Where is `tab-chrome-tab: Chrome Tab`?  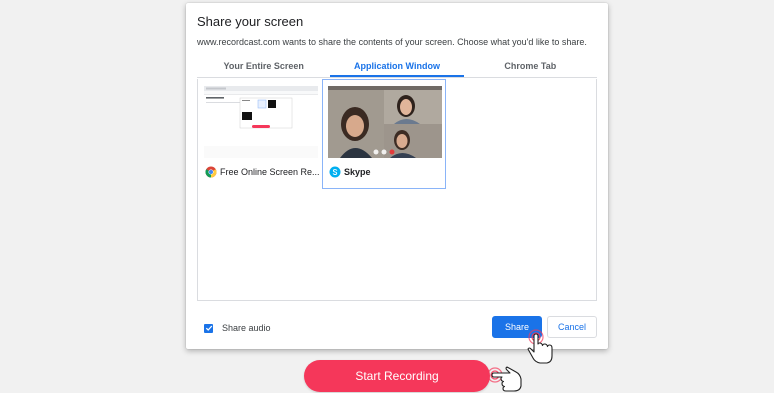 tab-chrome-tab: Chrome Tab is located at coordinates (530, 66).